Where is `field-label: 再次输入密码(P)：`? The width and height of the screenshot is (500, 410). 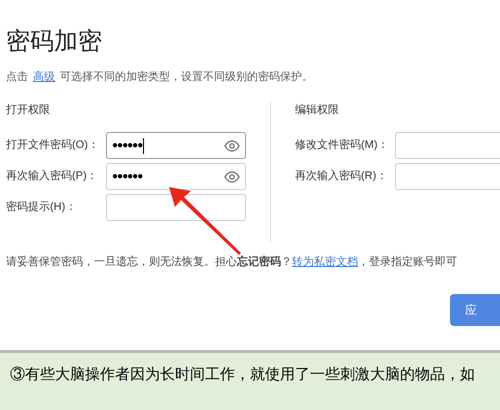
field-label: 再次输入密码(P)： is located at coordinates (52, 176).